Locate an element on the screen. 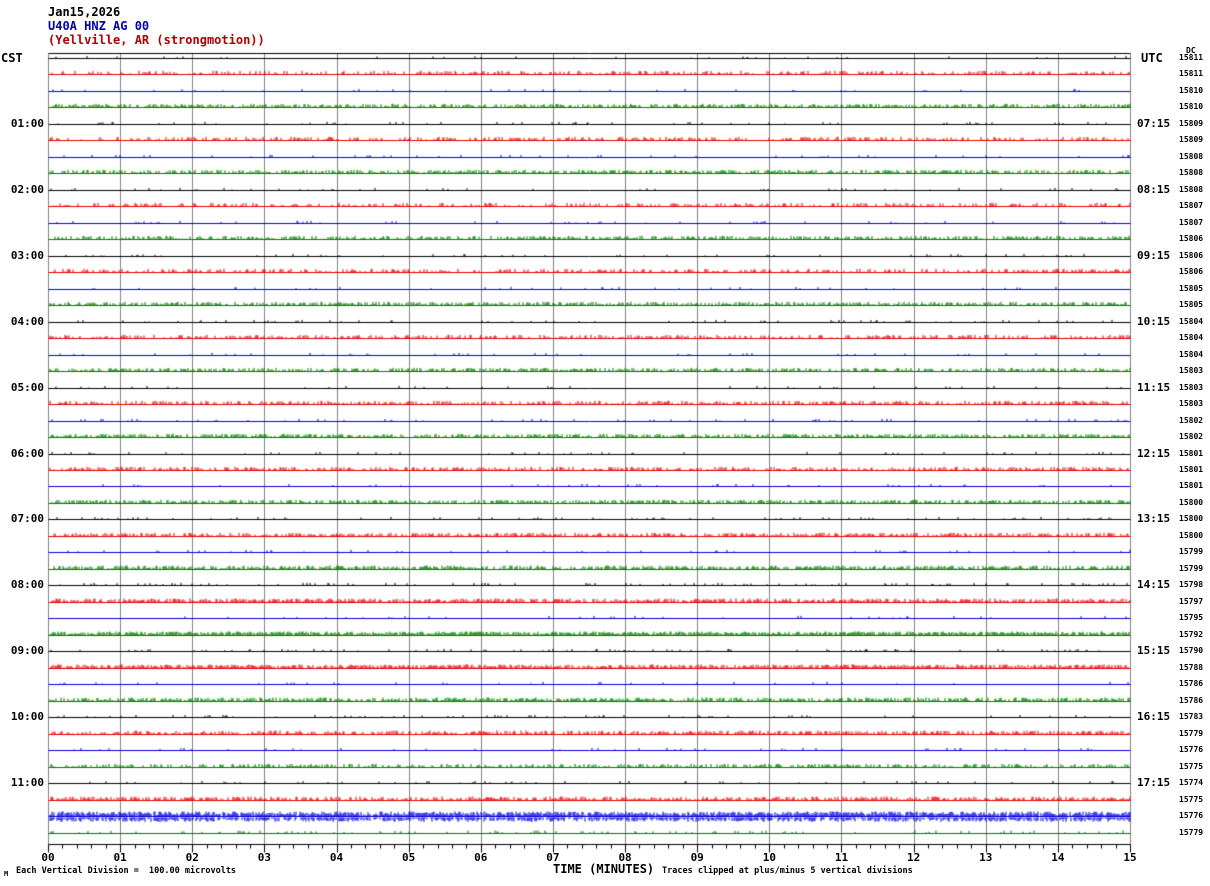 This screenshot has width=1210, height=886. minute-label: 00 is located at coordinates (48, 857).